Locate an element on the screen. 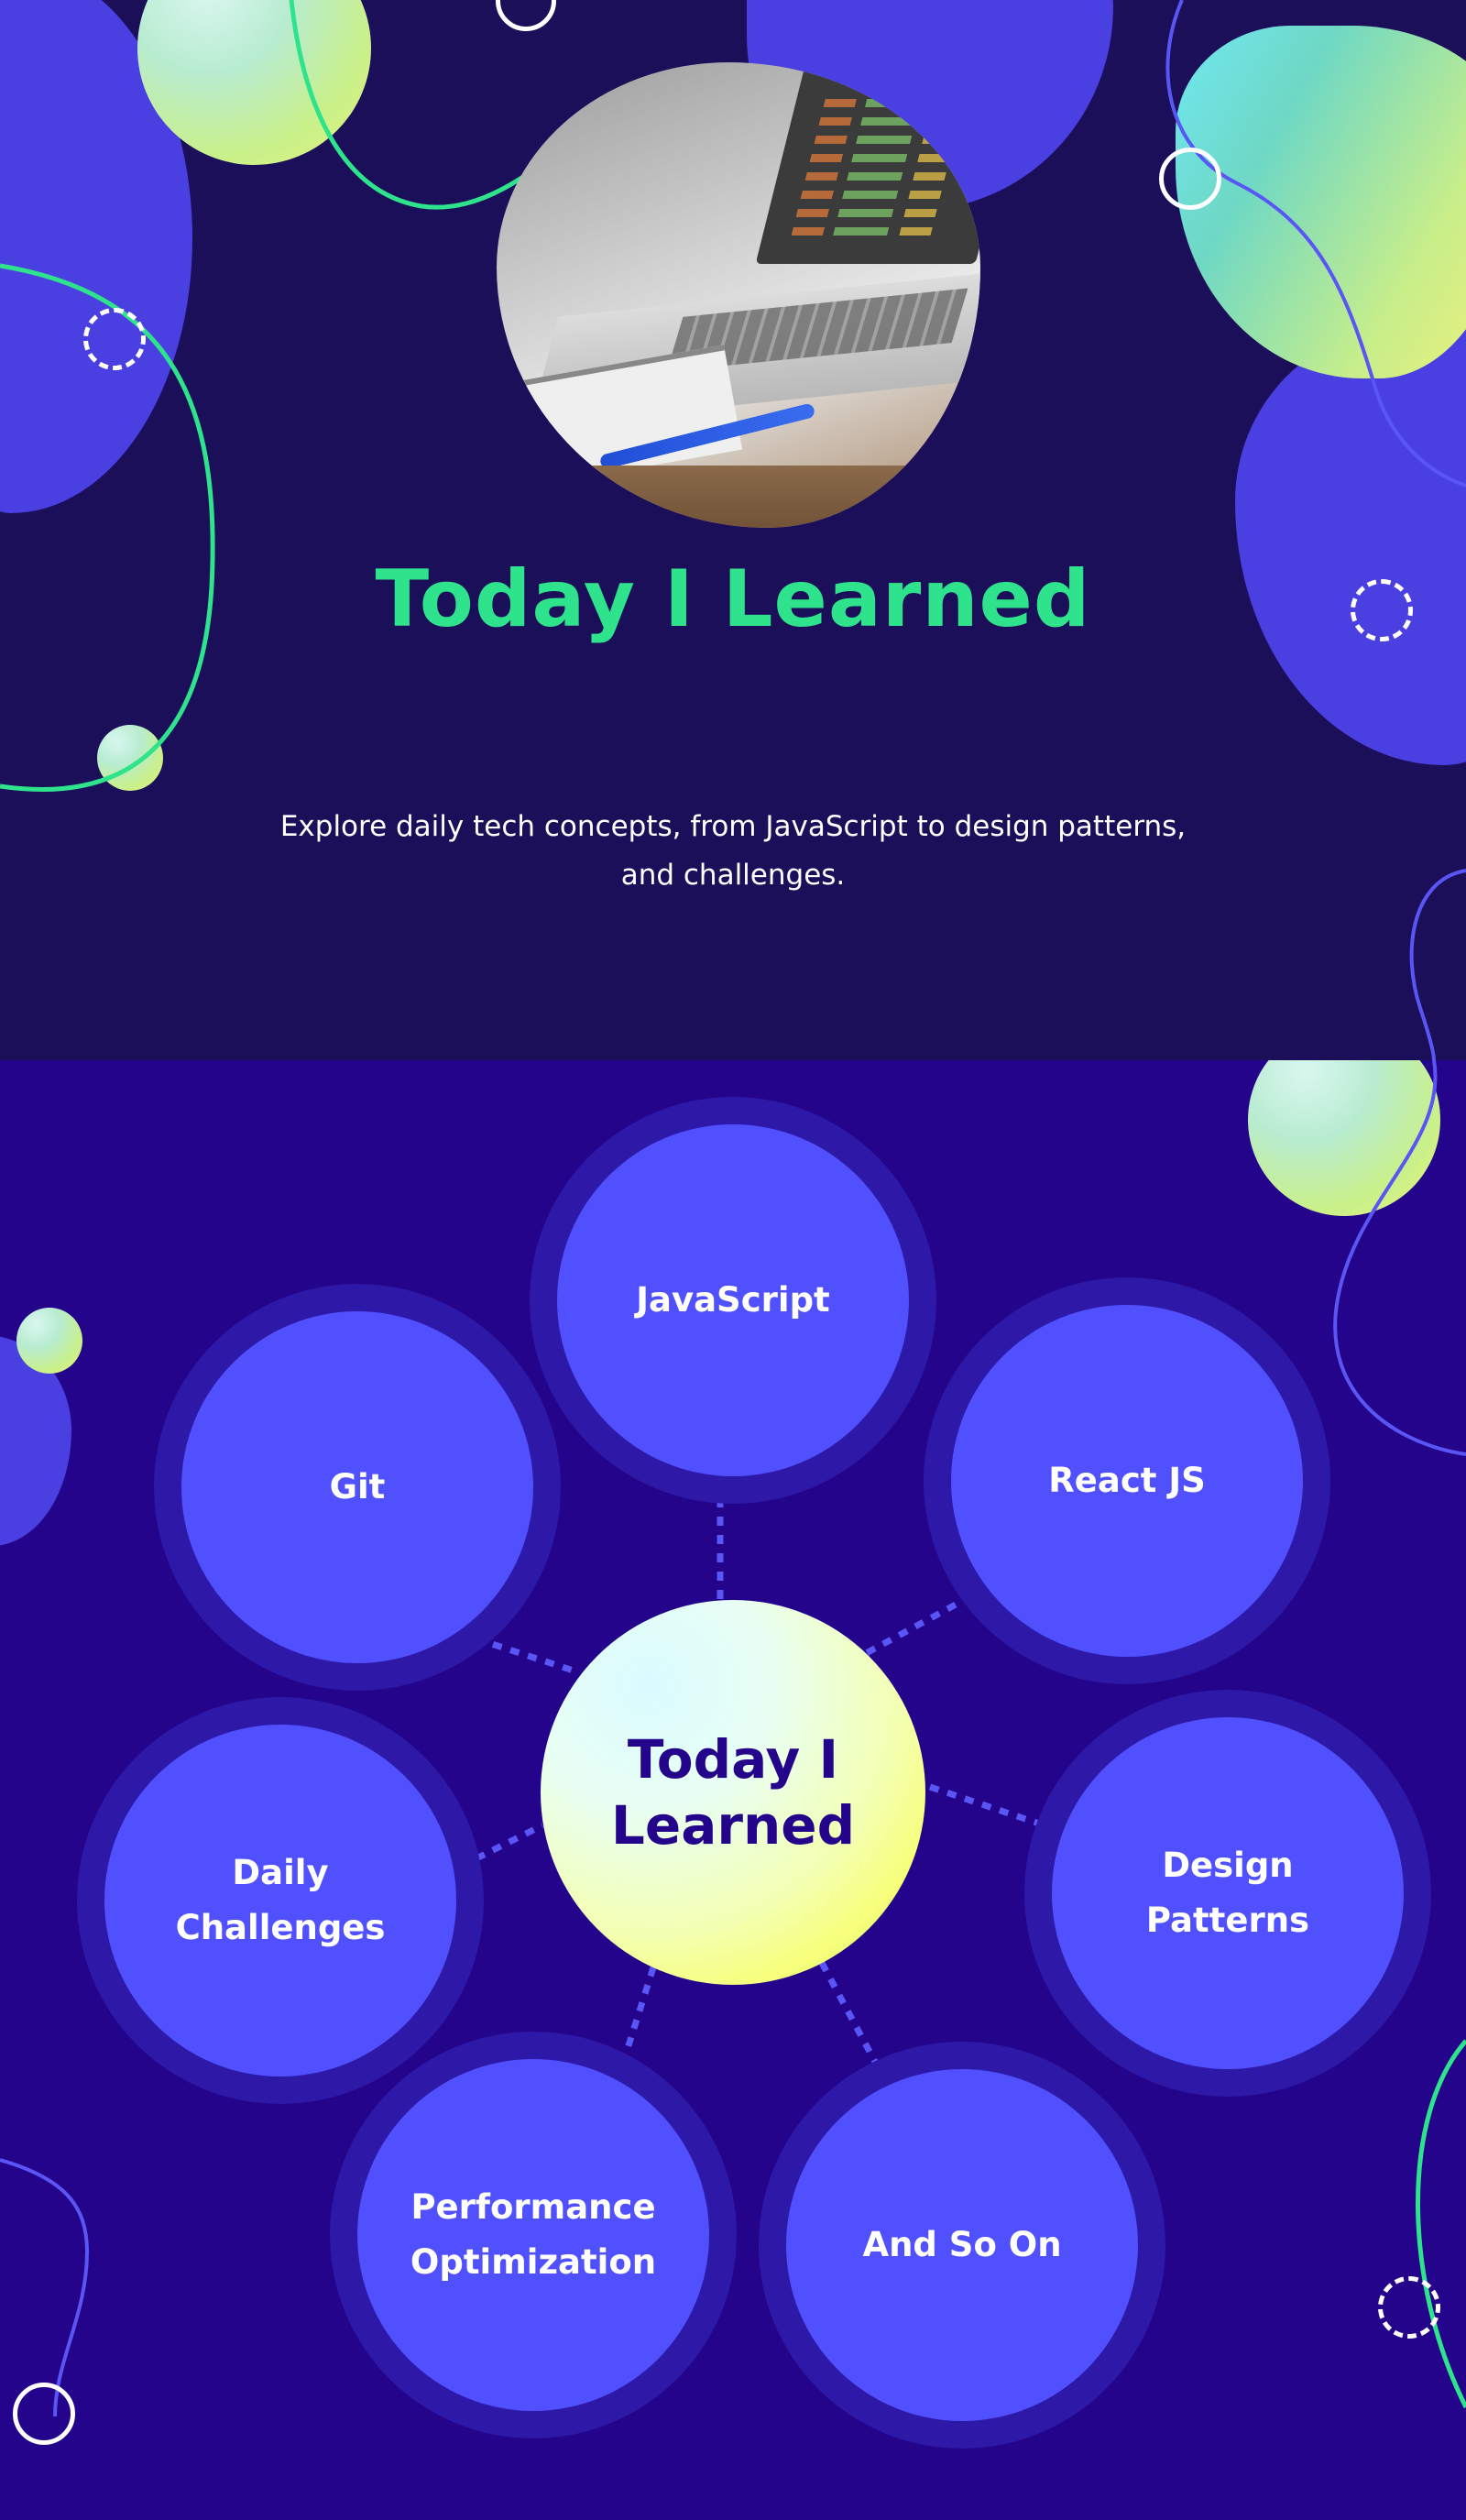 This screenshot has height=2520, width=1466. left-dashed-ring is located at coordinates (114, 339).